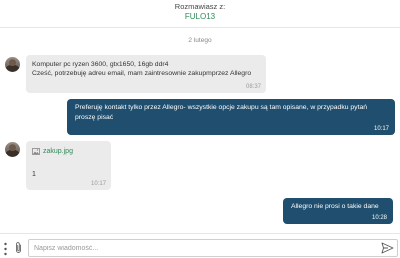  I want to click on composer-divider, so click(200, 233).